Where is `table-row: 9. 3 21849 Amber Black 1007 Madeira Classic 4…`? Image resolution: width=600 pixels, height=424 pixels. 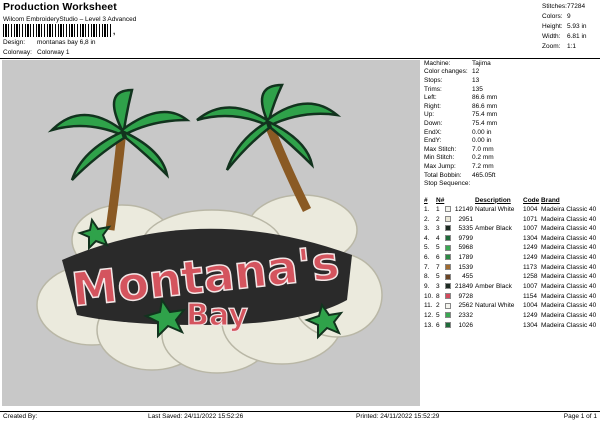
table-row: 9. 3 21849 Amber Black 1007 Madeira Classic 4… is located at coordinates (512, 287).